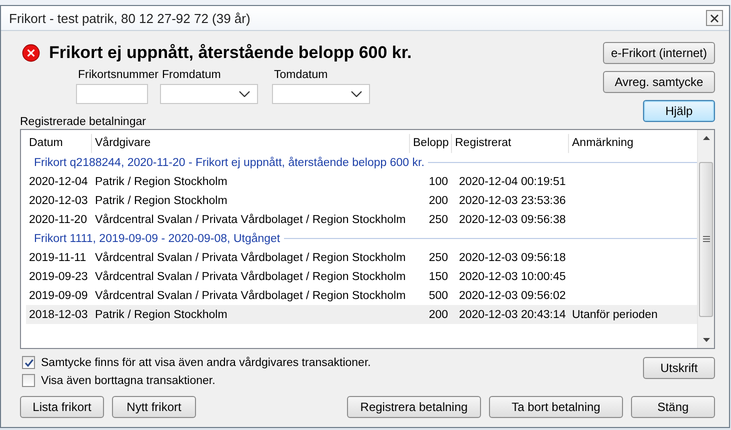  Describe the element at coordinates (58, 276) in the screenshot. I see `table-cell: 2019-09-23` at that location.